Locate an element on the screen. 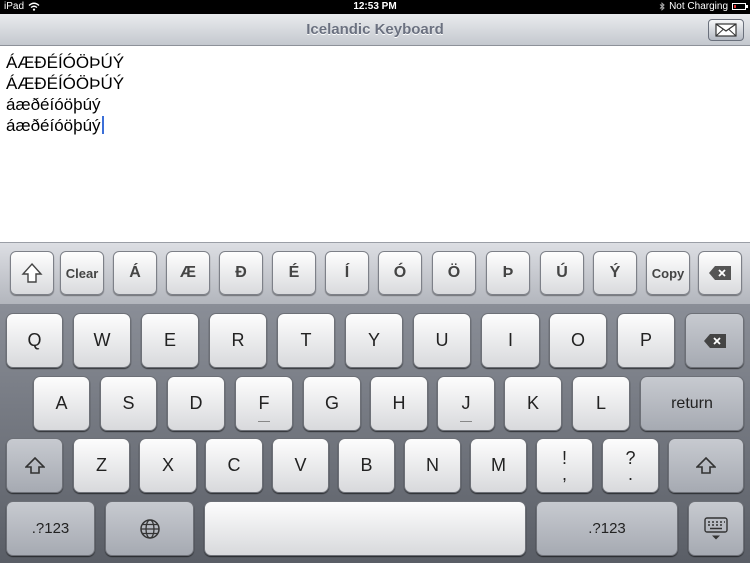 This screenshot has width=750, height=563. accessory-letter-key: Ú is located at coordinates (562, 273).